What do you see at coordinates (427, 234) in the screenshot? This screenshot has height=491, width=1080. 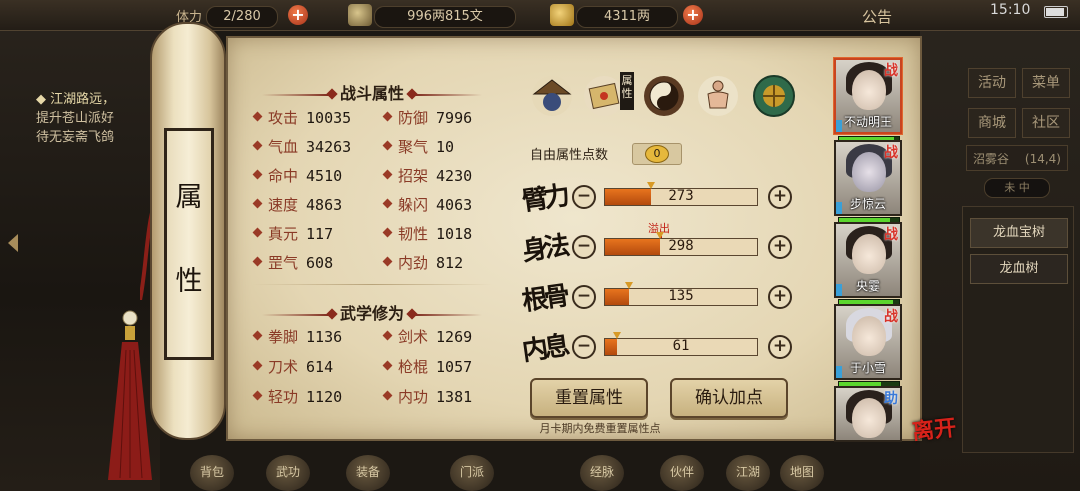 I see `stat-toughness: 韧性 1018` at bounding box center [427, 234].